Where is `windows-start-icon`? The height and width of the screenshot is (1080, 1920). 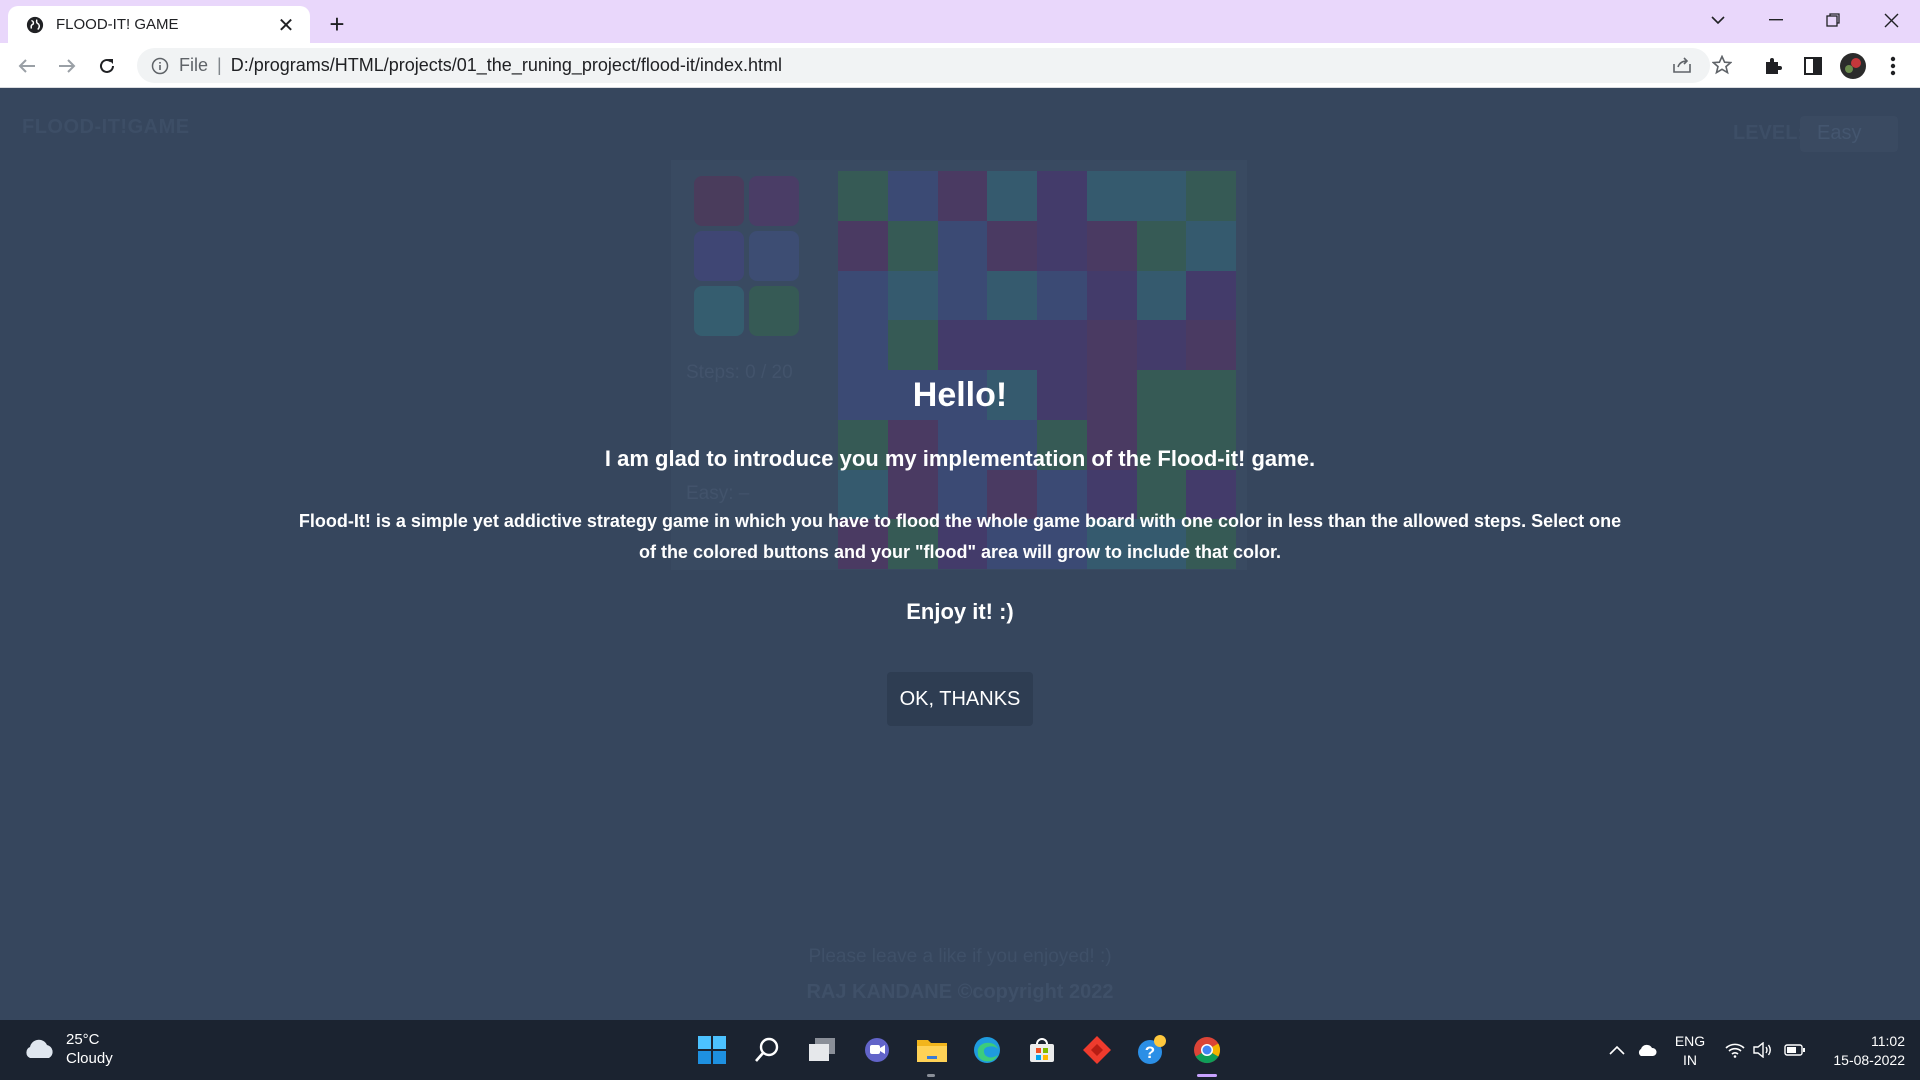
windows-start-icon is located at coordinates (712, 1050).